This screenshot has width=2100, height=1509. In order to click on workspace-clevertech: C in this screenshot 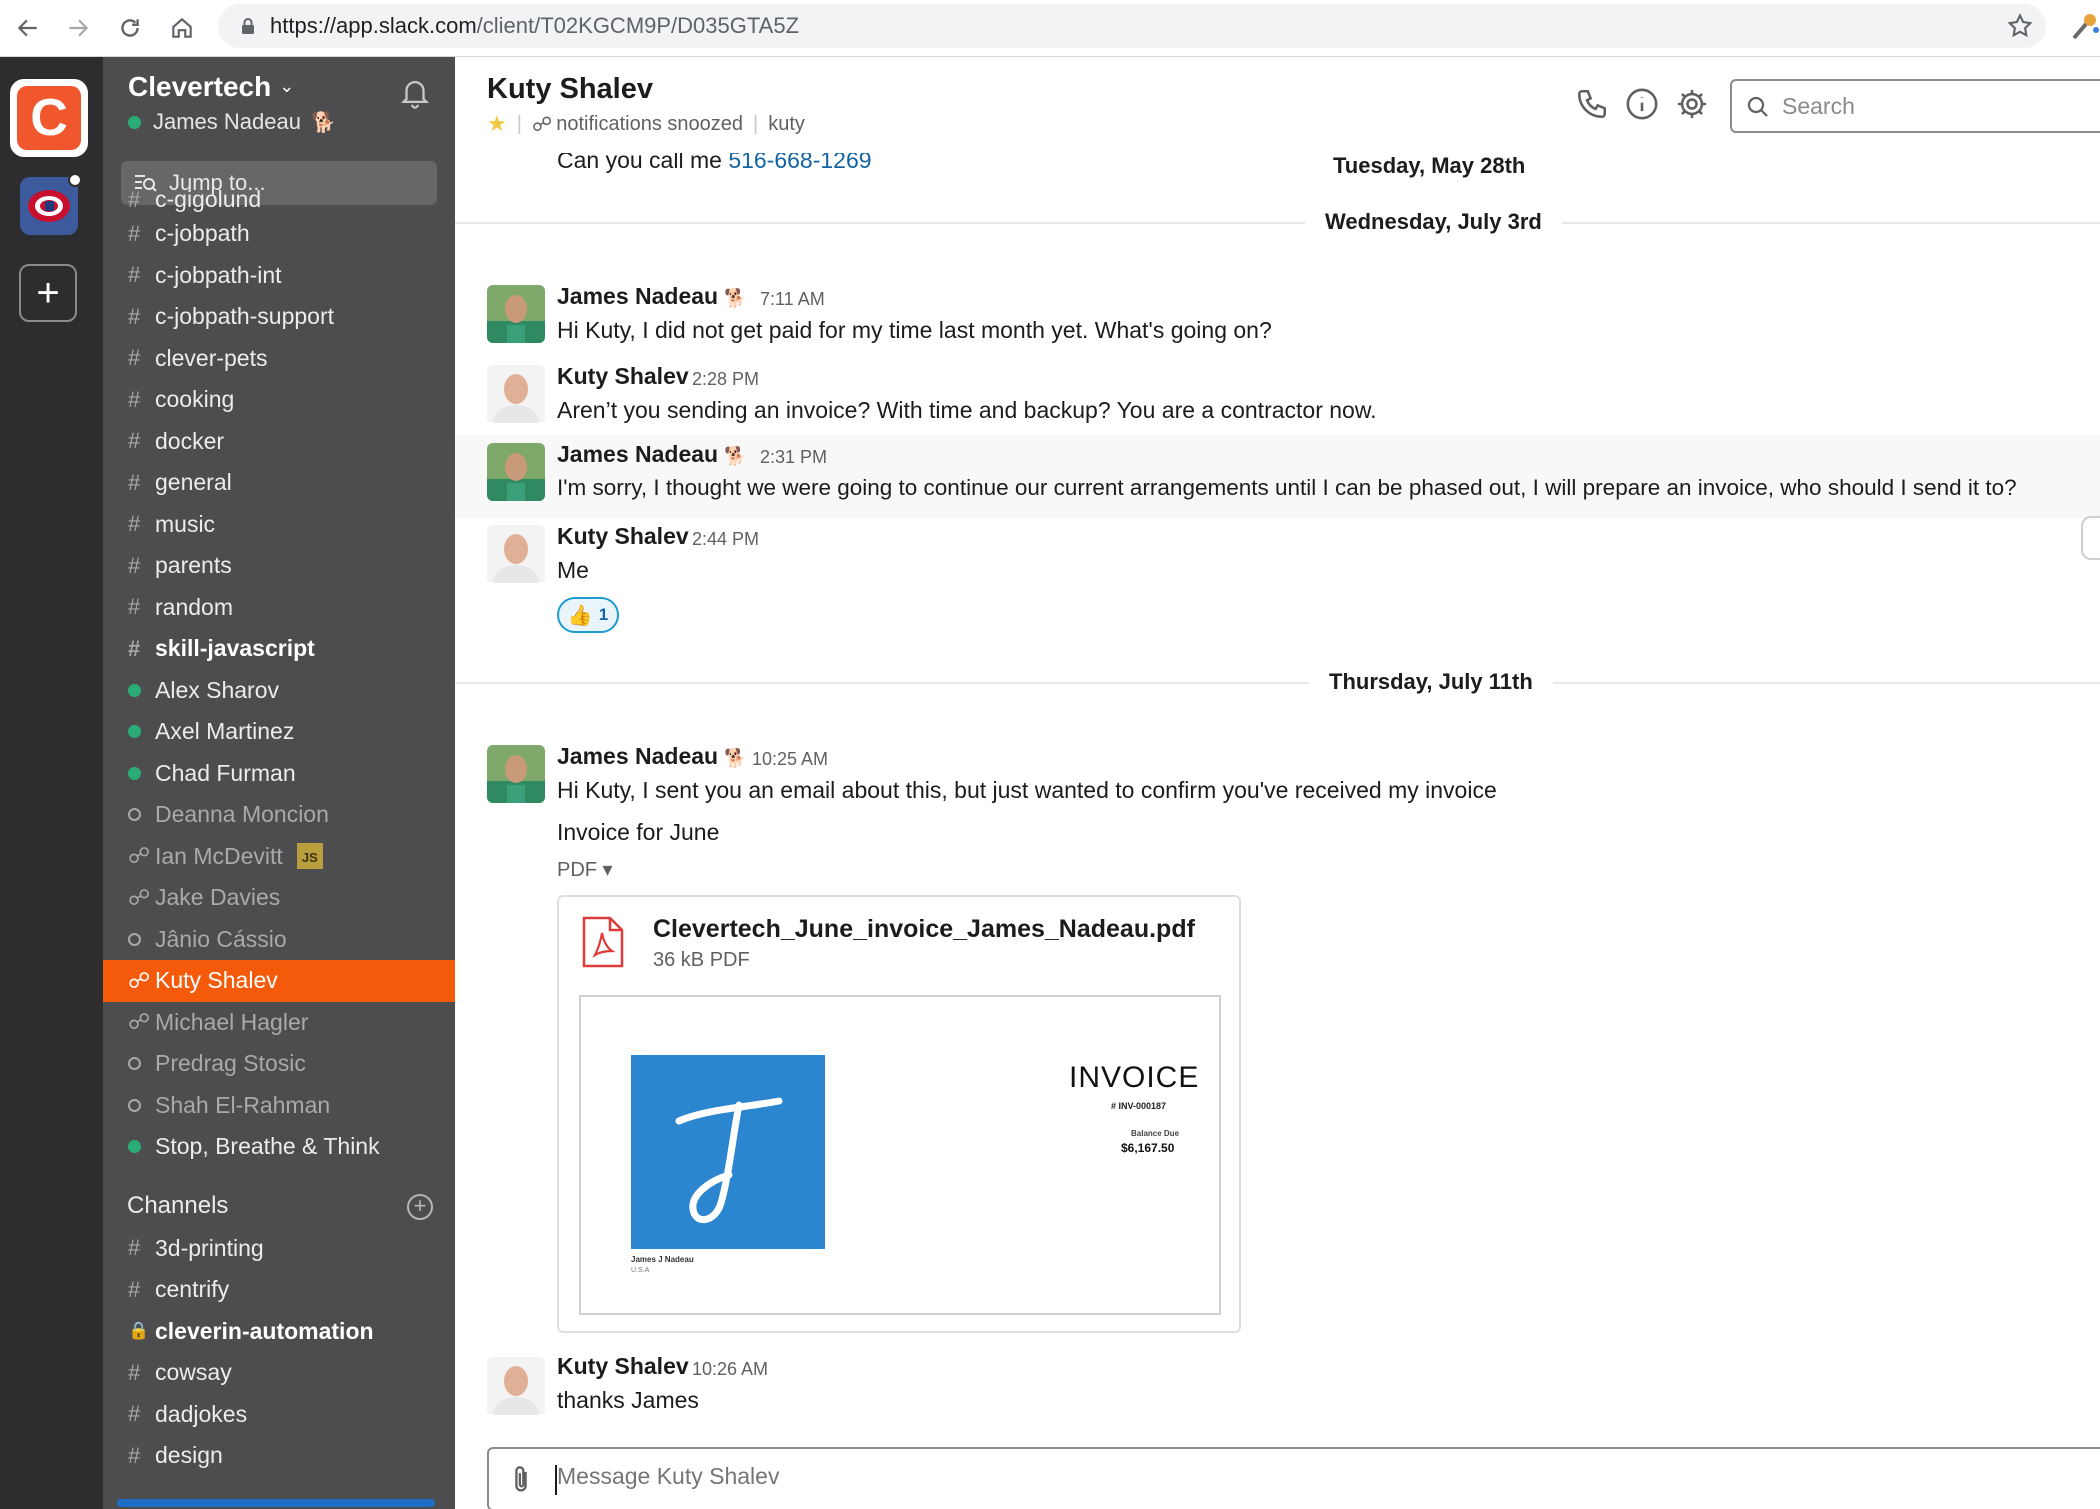, I will do `click(49, 118)`.